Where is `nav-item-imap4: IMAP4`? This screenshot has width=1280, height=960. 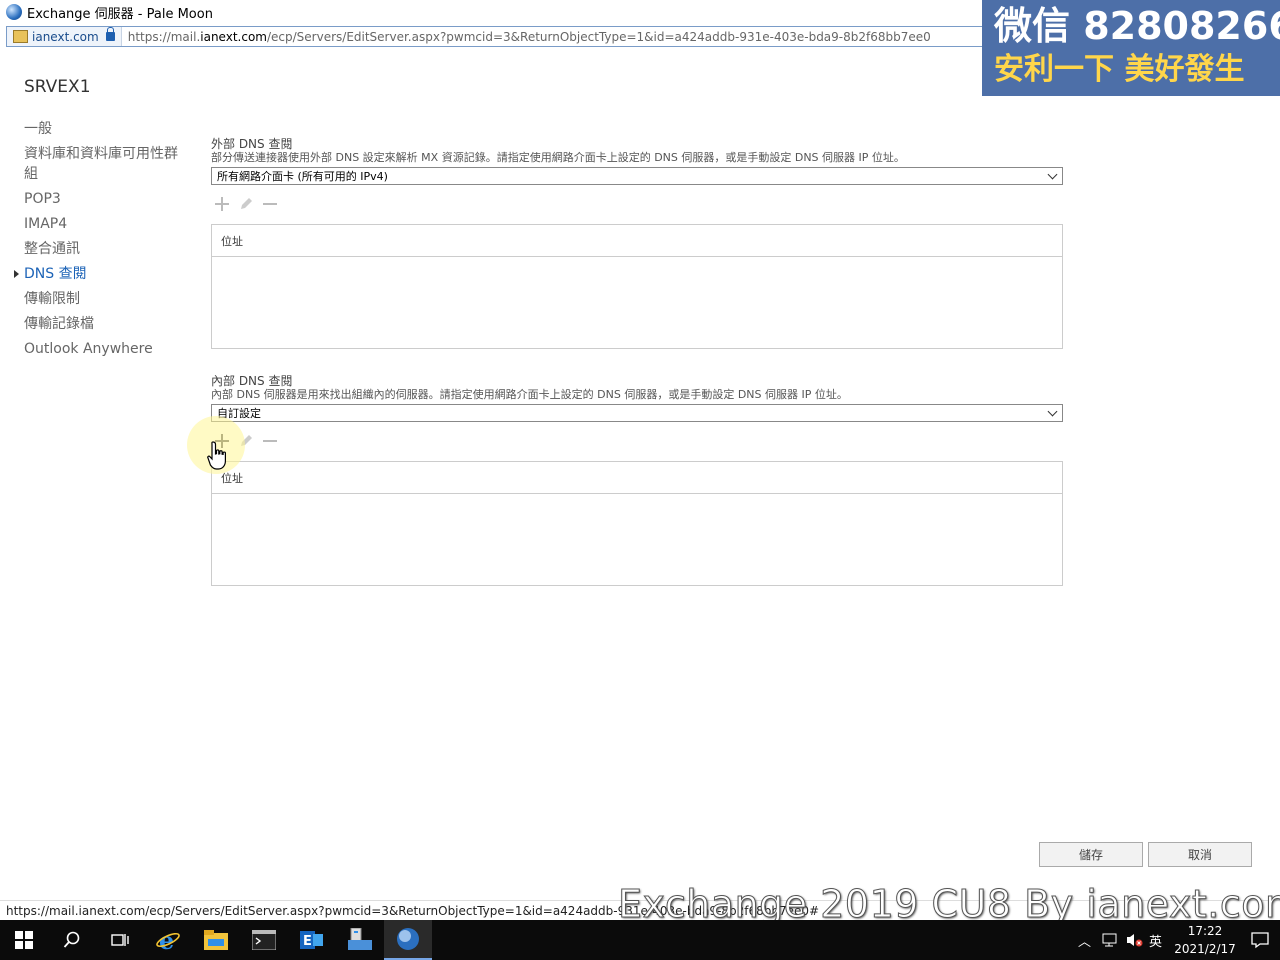
nav-item-imap4: IMAP4 is located at coordinates (104, 224).